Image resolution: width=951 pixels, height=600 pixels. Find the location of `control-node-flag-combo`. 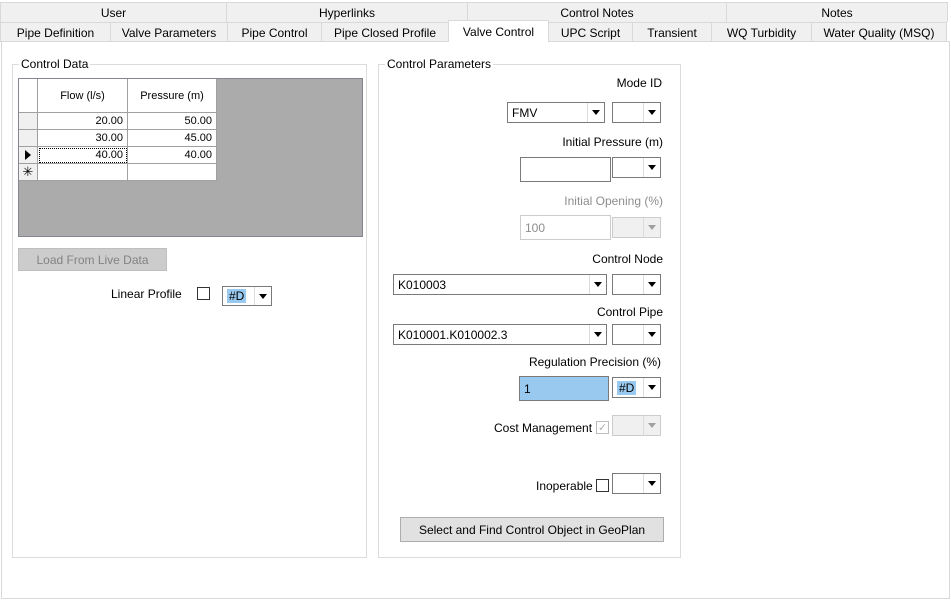

control-node-flag-combo is located at coordinates (636, 284).